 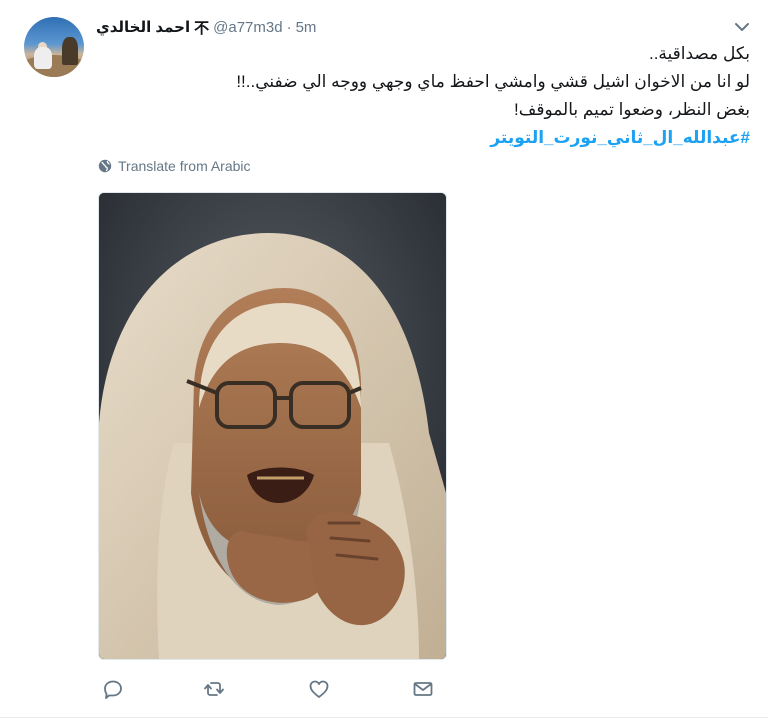 I want to click on avatar-camel, so click(x=70, y=51).